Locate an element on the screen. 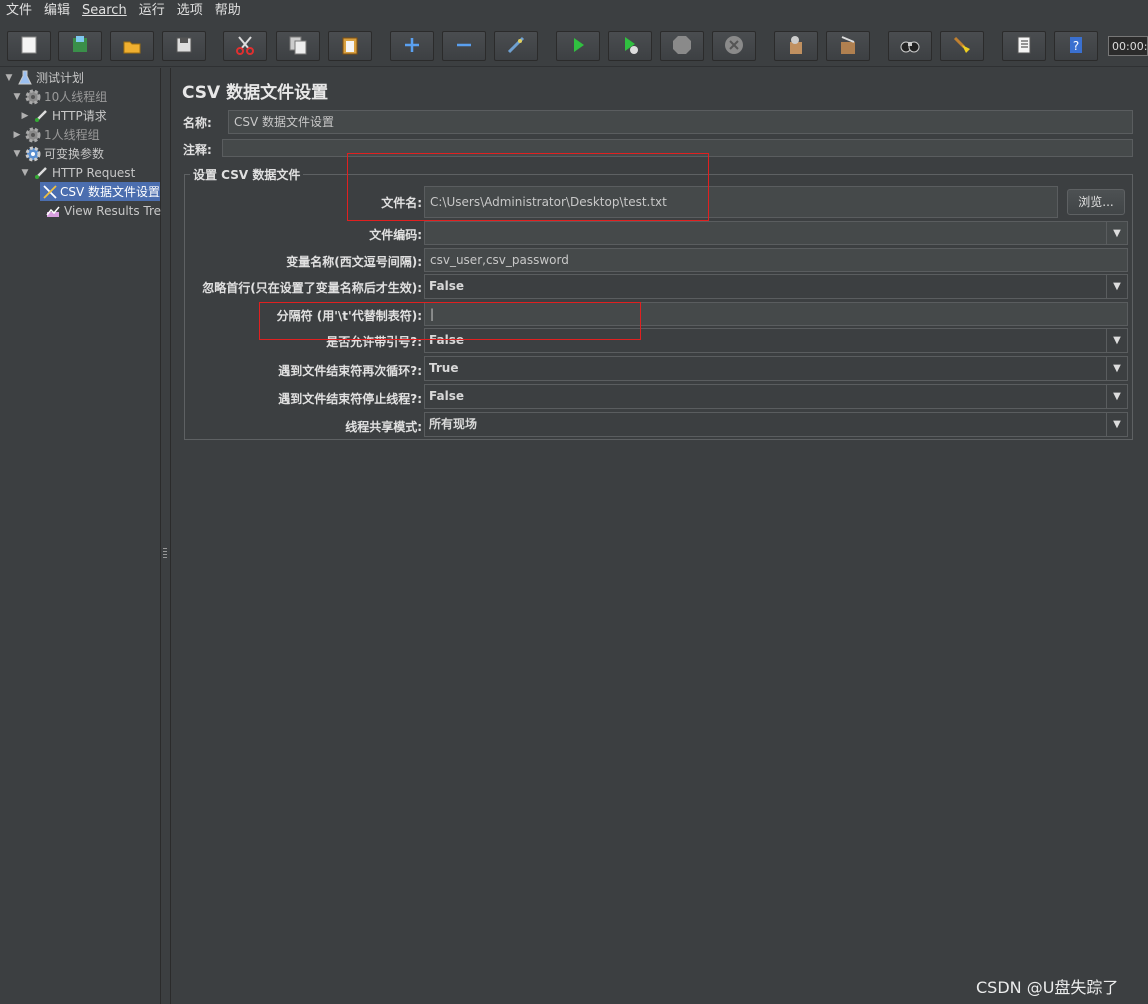  stop-button is located at coordinates (682, 46).